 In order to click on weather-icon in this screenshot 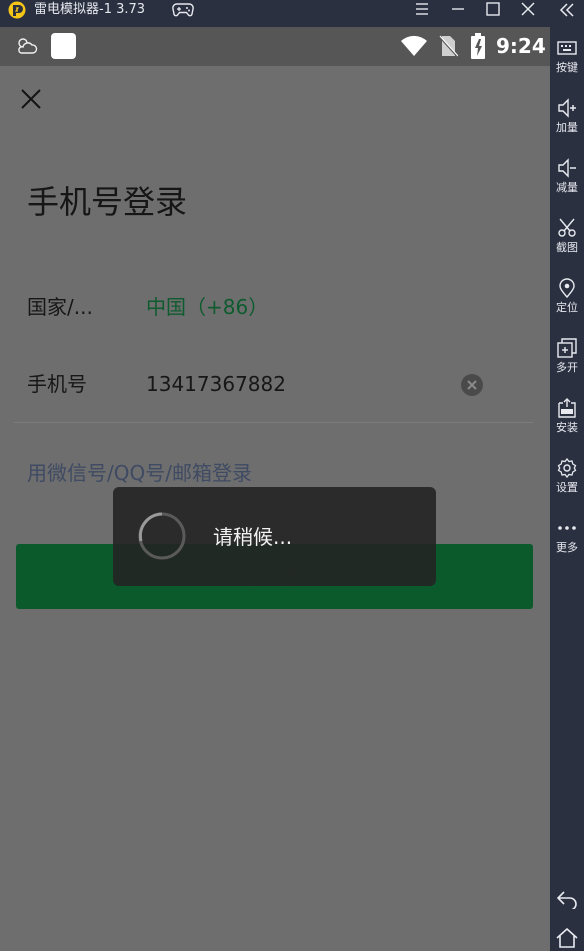, I will do `click(28, 46)`.